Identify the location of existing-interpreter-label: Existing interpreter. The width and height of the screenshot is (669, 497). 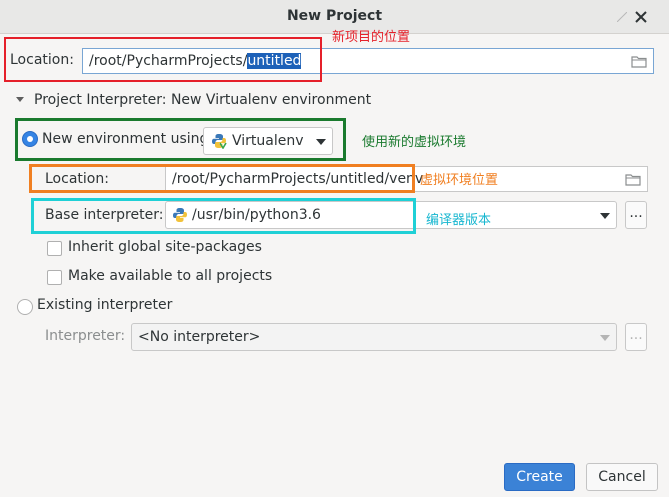
(104, 305).